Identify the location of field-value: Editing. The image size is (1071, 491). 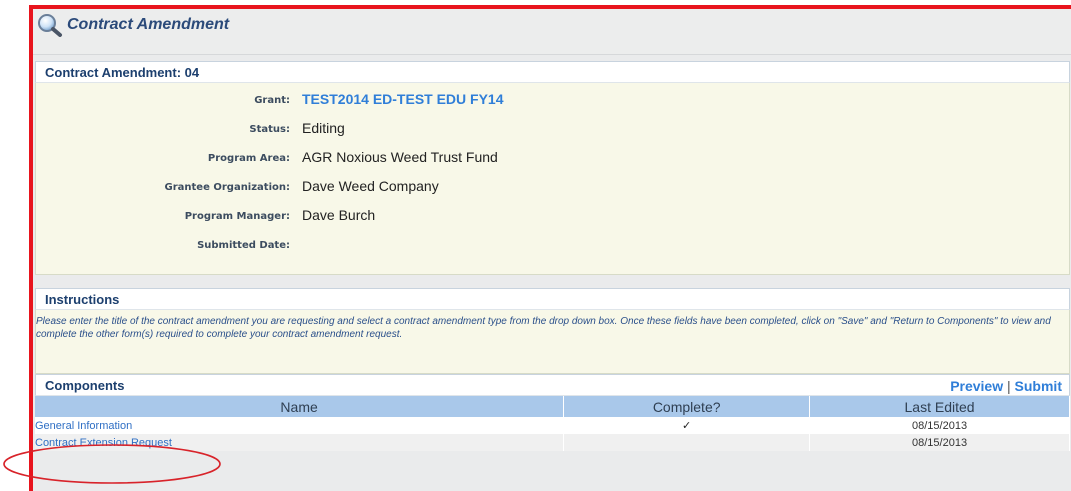
(323, 128).